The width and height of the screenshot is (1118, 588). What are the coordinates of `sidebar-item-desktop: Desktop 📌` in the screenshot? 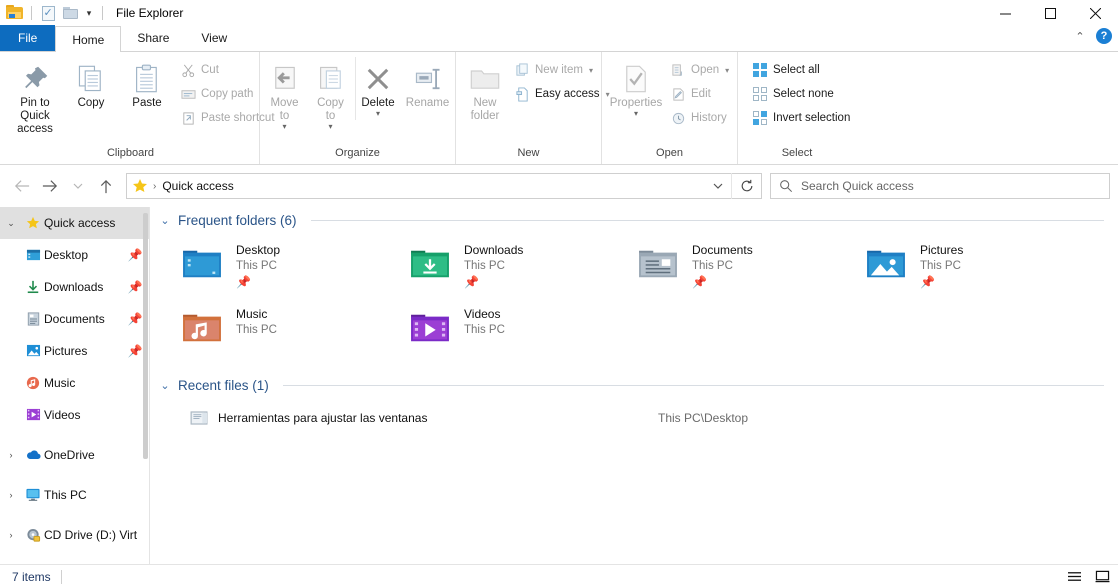 It's located at (74, 255).